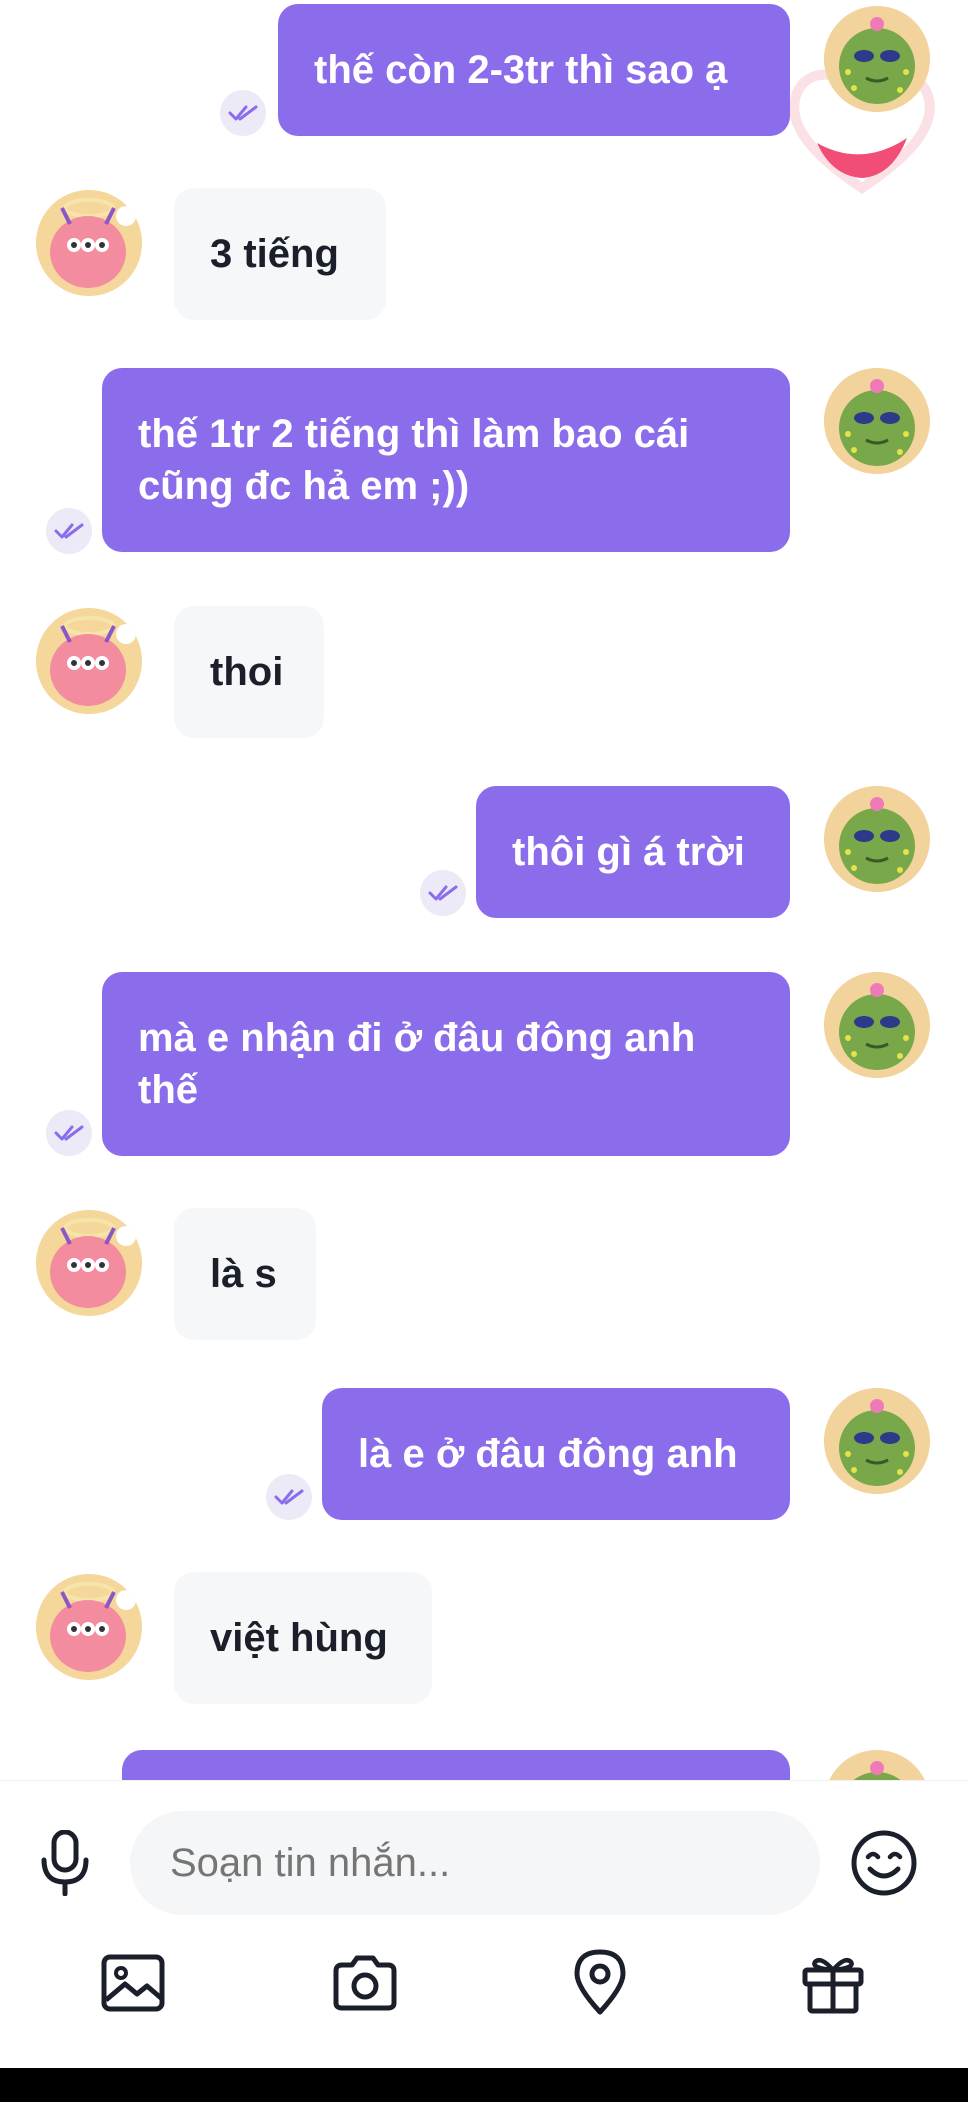 Image resolution: width=968 pixels, height=2102 pixels. What do you see at coordinates (417, 1038) in the screenshot?
I see `message-line: mà e nhận đi ở đâu đông anh` at bounding box center [417, 1038].